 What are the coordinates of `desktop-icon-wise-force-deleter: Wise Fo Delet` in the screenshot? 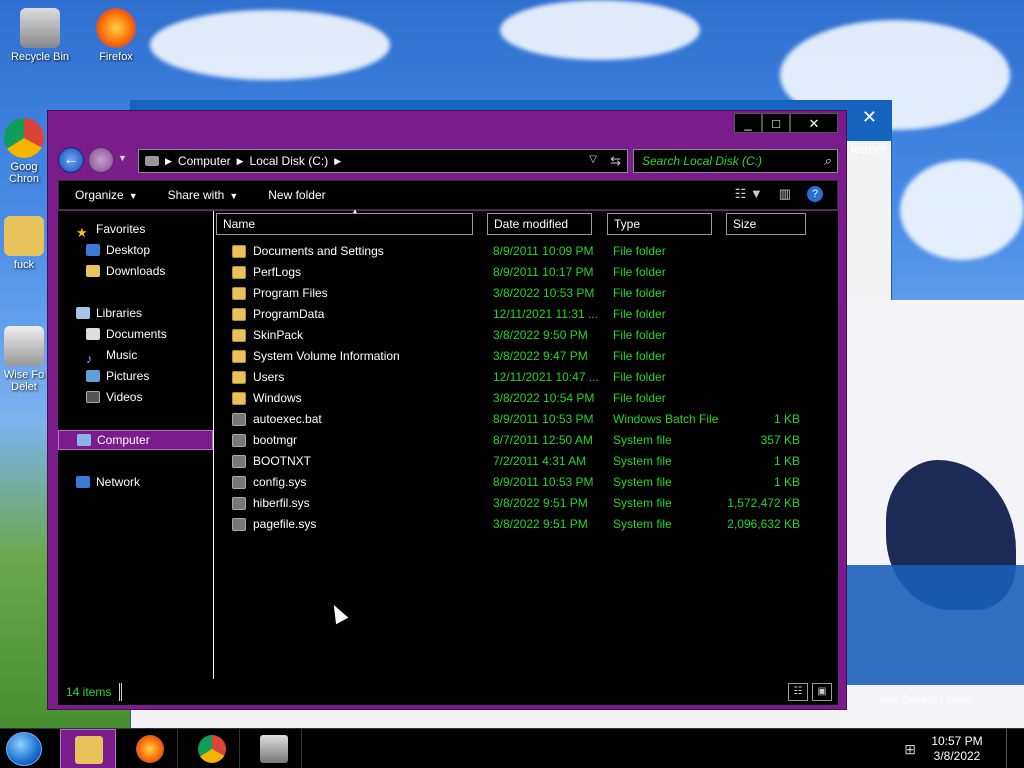 It's located at (24, 359).